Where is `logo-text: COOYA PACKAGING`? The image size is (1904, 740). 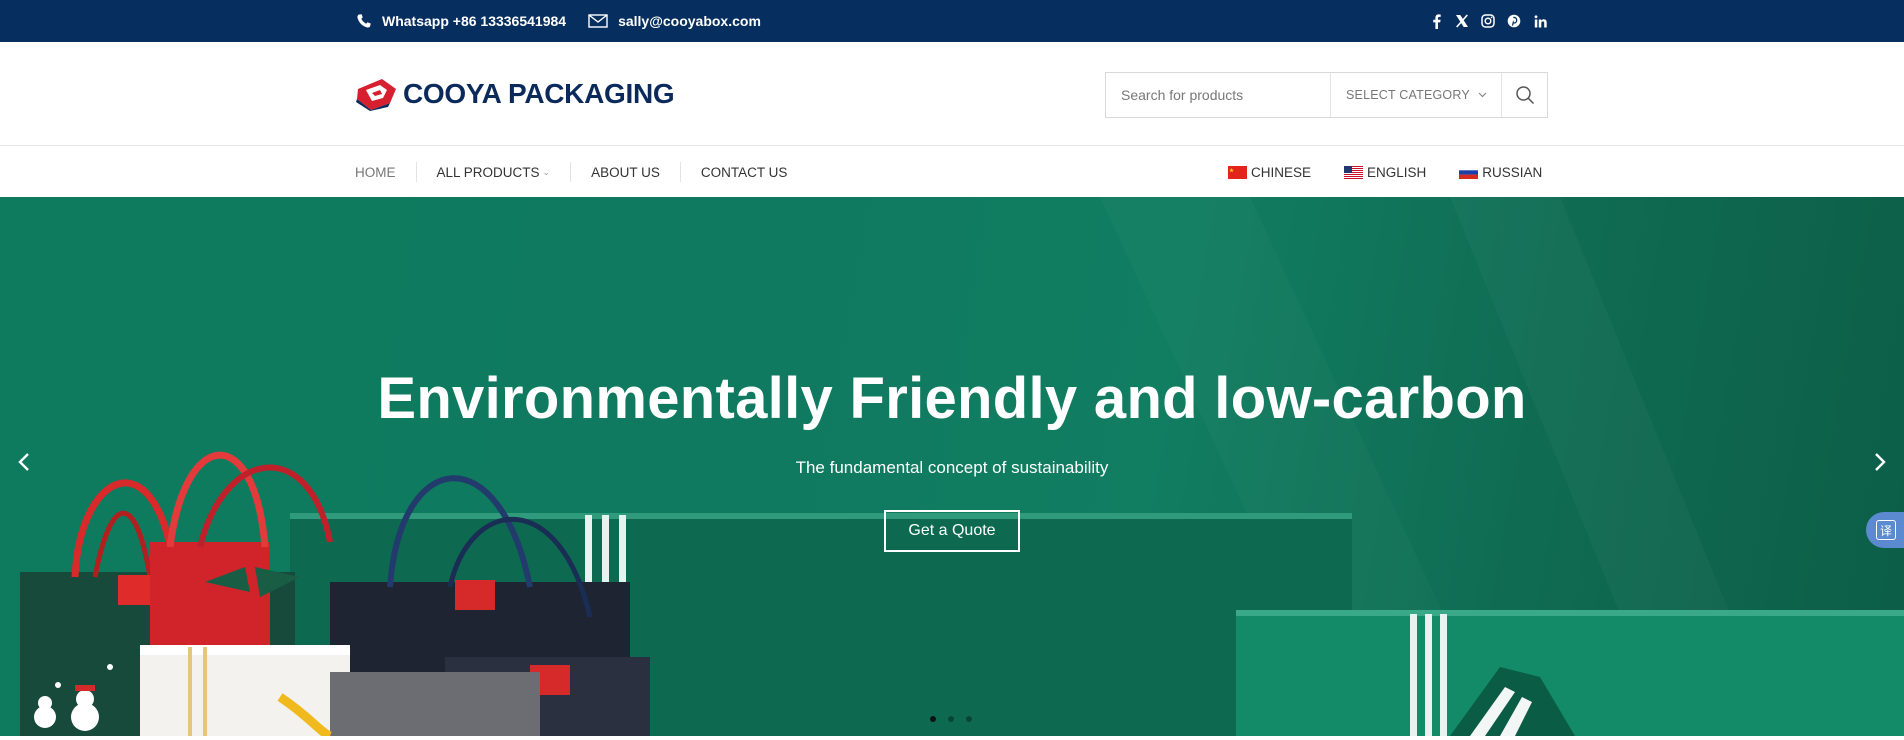 logo-text: COOYA PACKAGING is located at coordinates (539, 93).